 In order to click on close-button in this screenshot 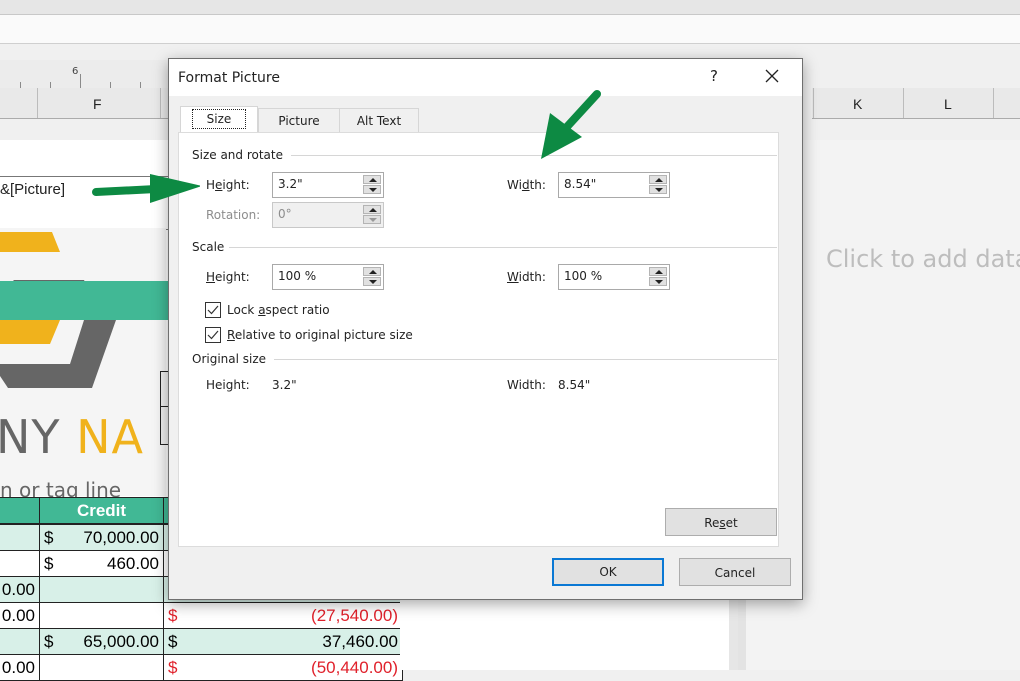, I will do `click(772, 76)`.